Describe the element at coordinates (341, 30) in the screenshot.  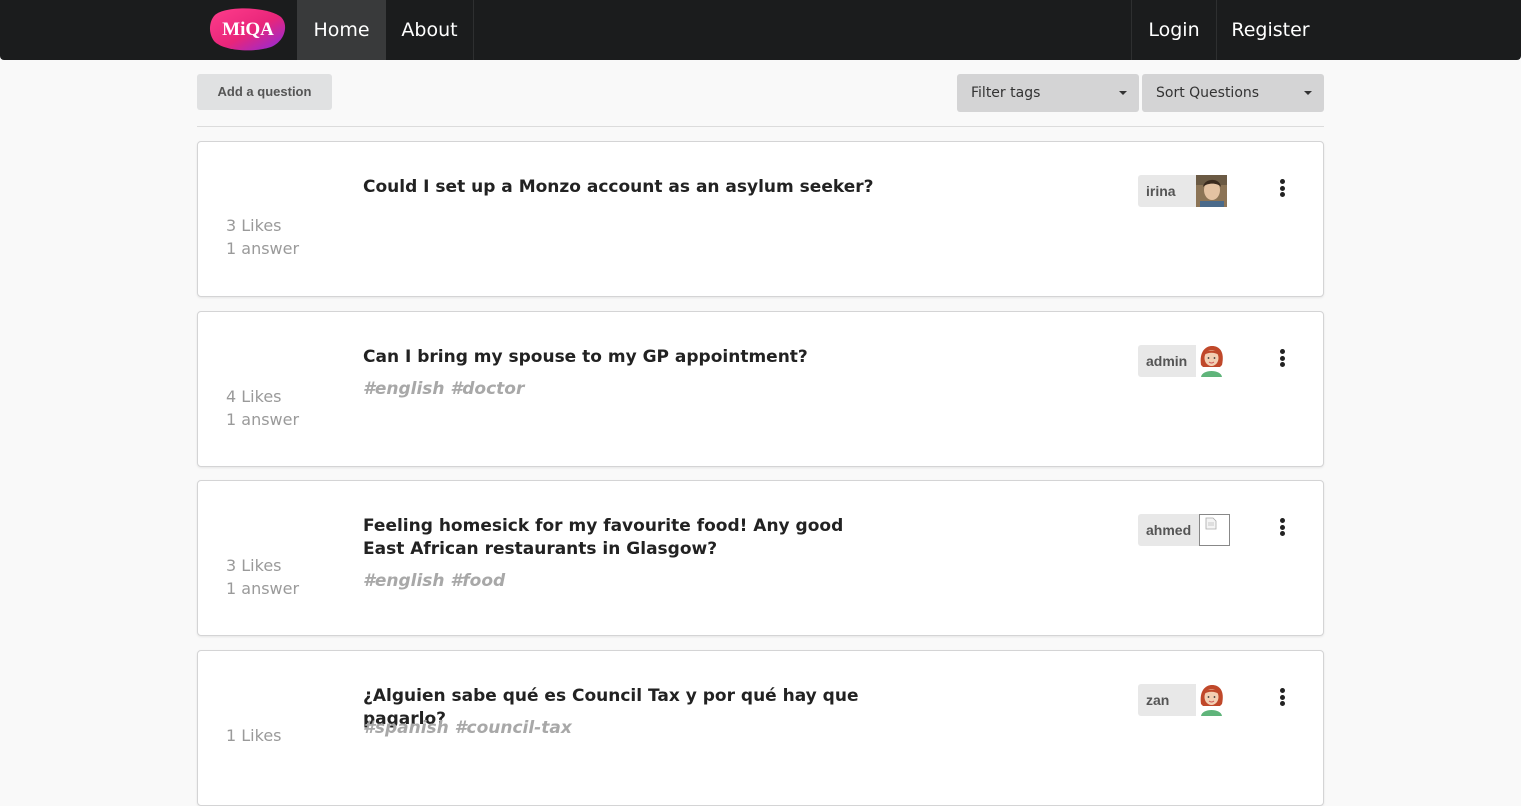
I see `nav-home: Home` at that location.